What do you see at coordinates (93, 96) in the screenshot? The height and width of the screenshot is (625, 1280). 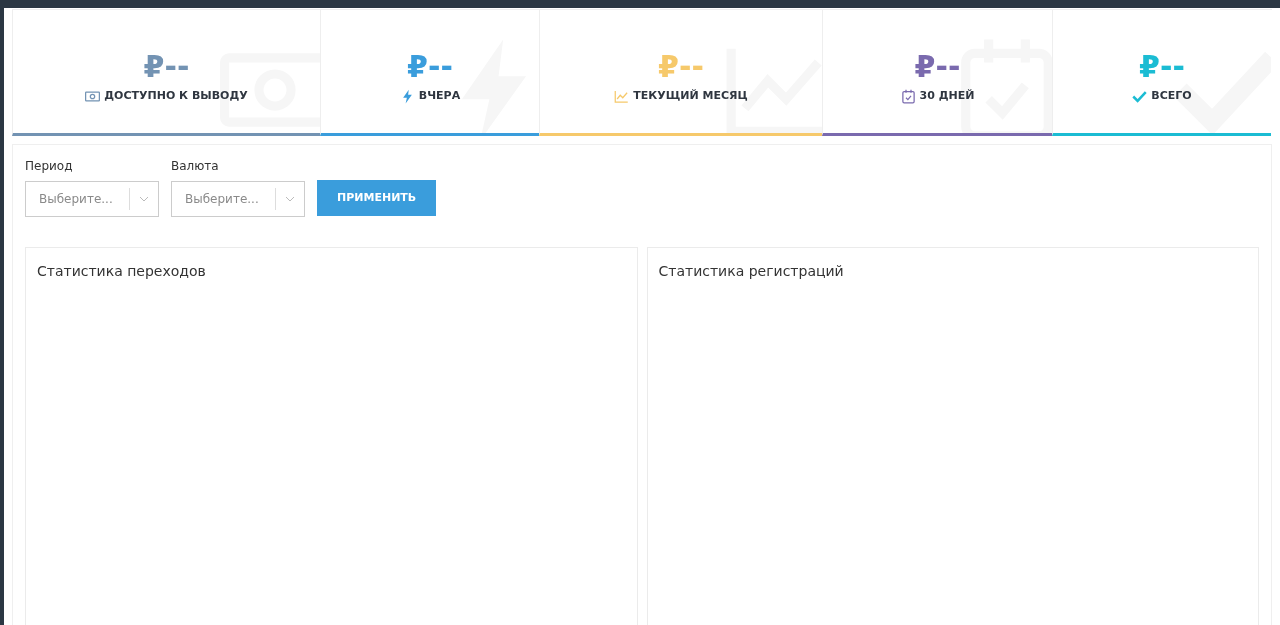 I see `banknote-icon` at bounding box center [93, 96].